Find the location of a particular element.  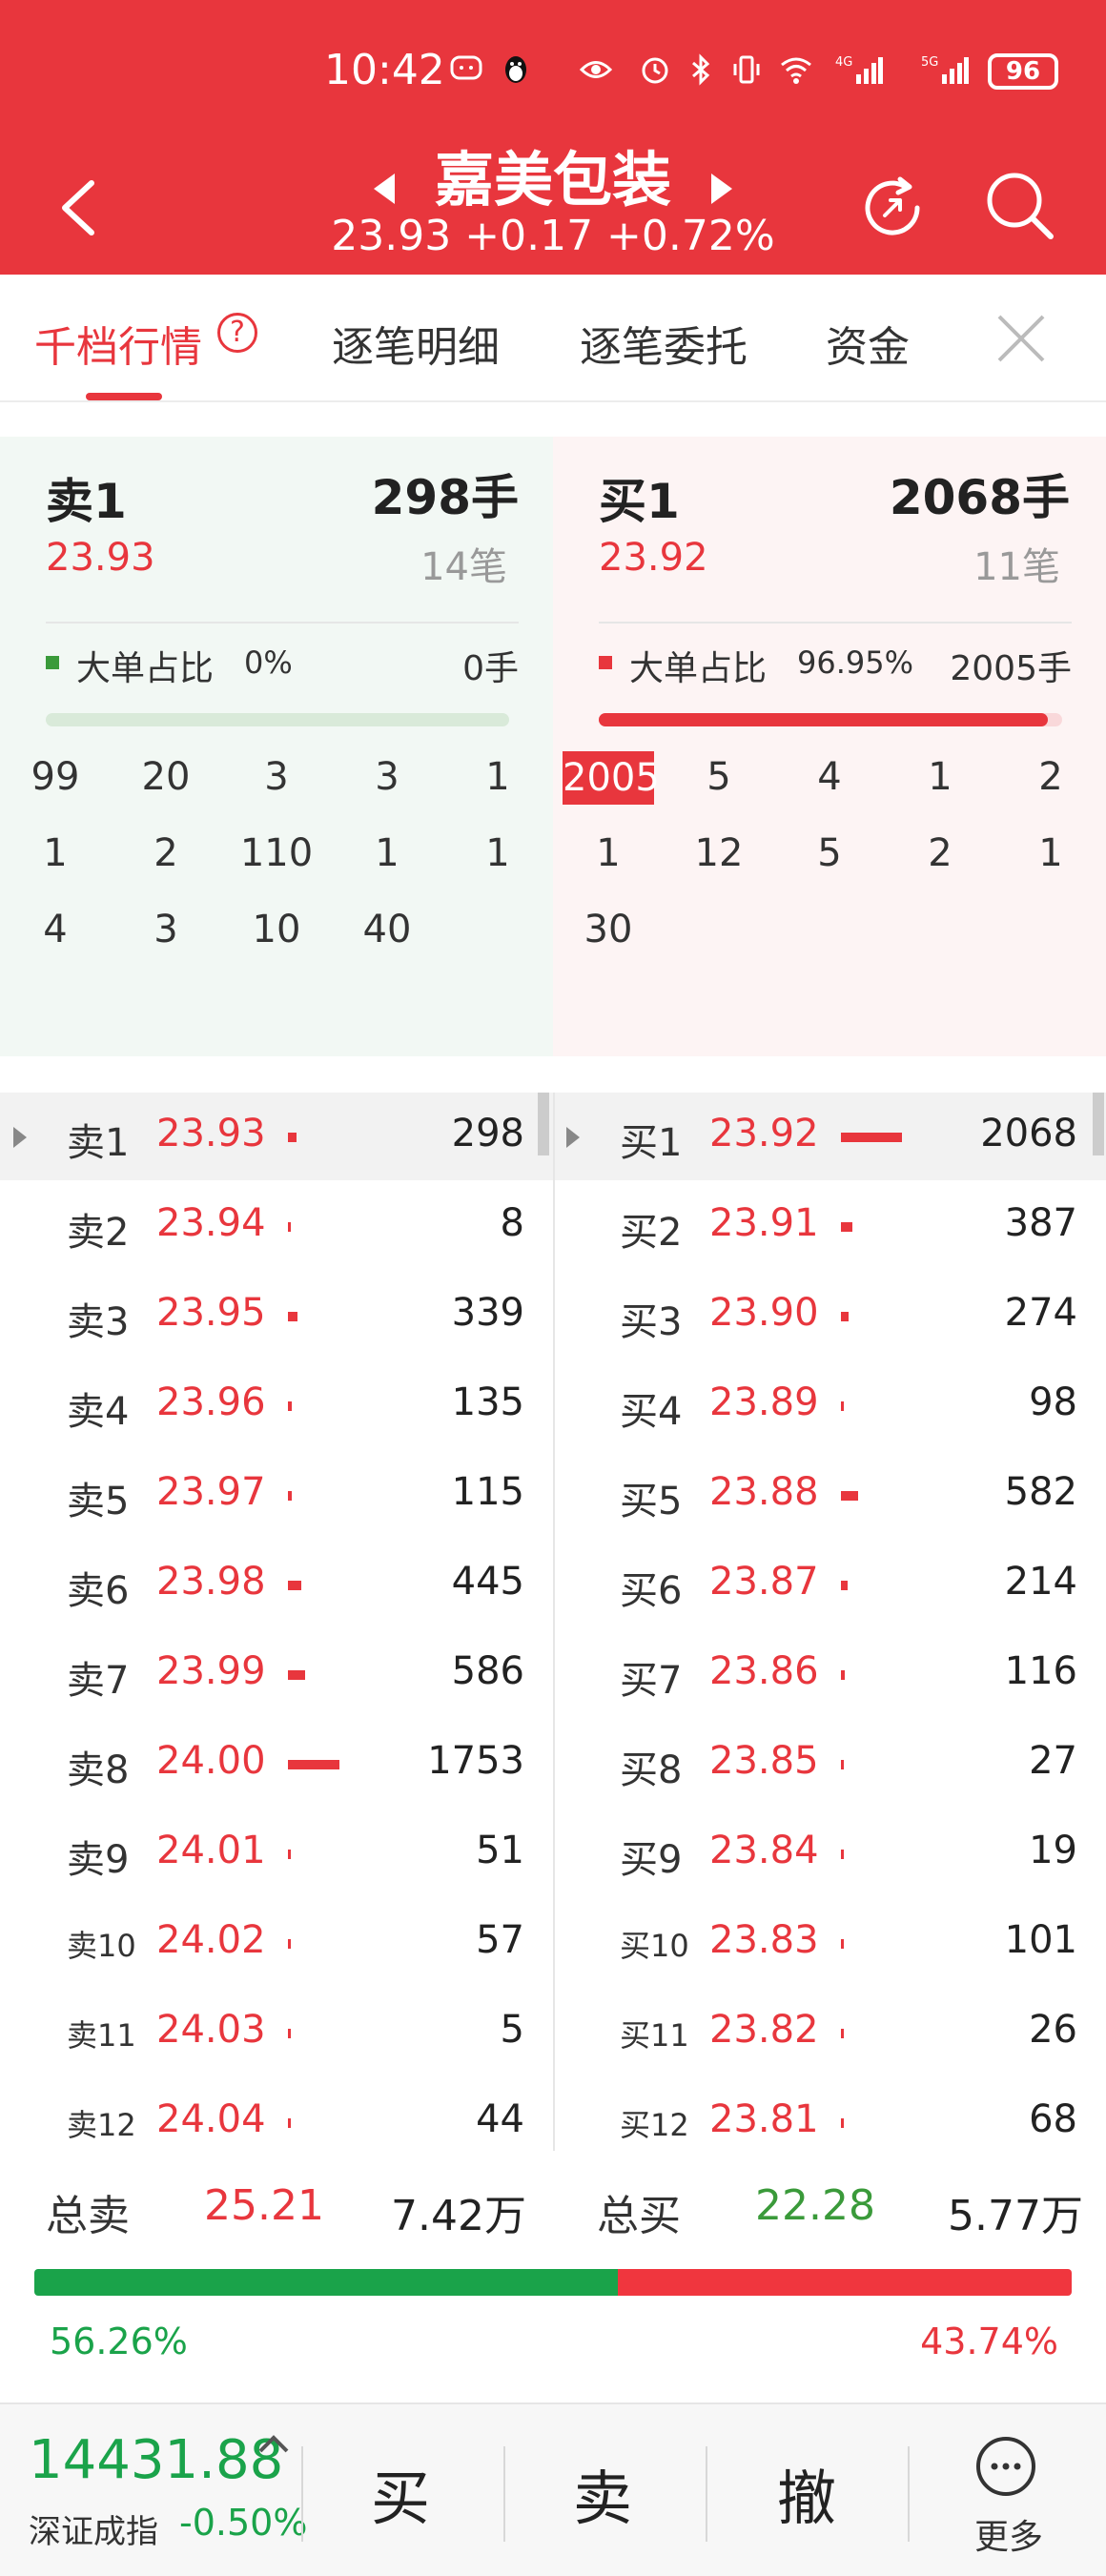

close-icon is located at coordinates (1021, 339).